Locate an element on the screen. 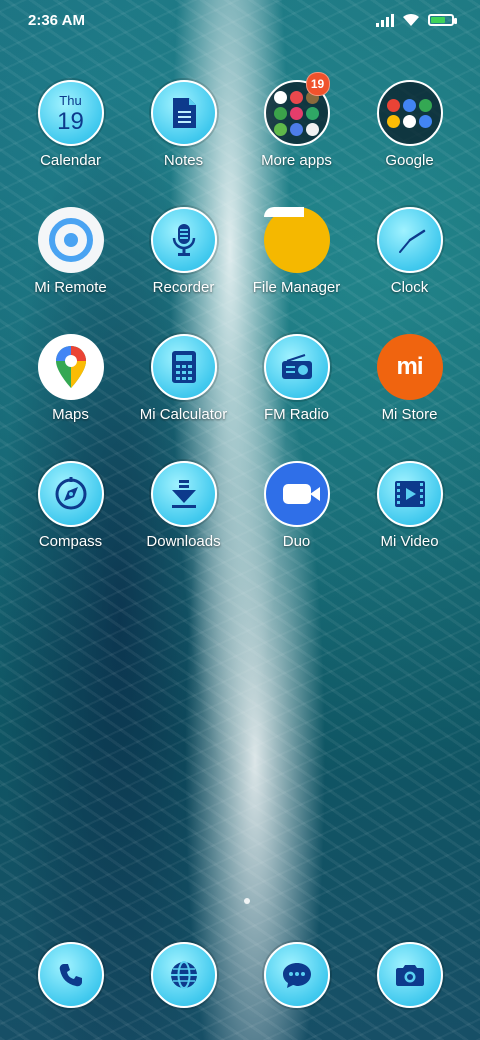  app-mi-remote: Mi Remote is located at coordinates (70, 251).